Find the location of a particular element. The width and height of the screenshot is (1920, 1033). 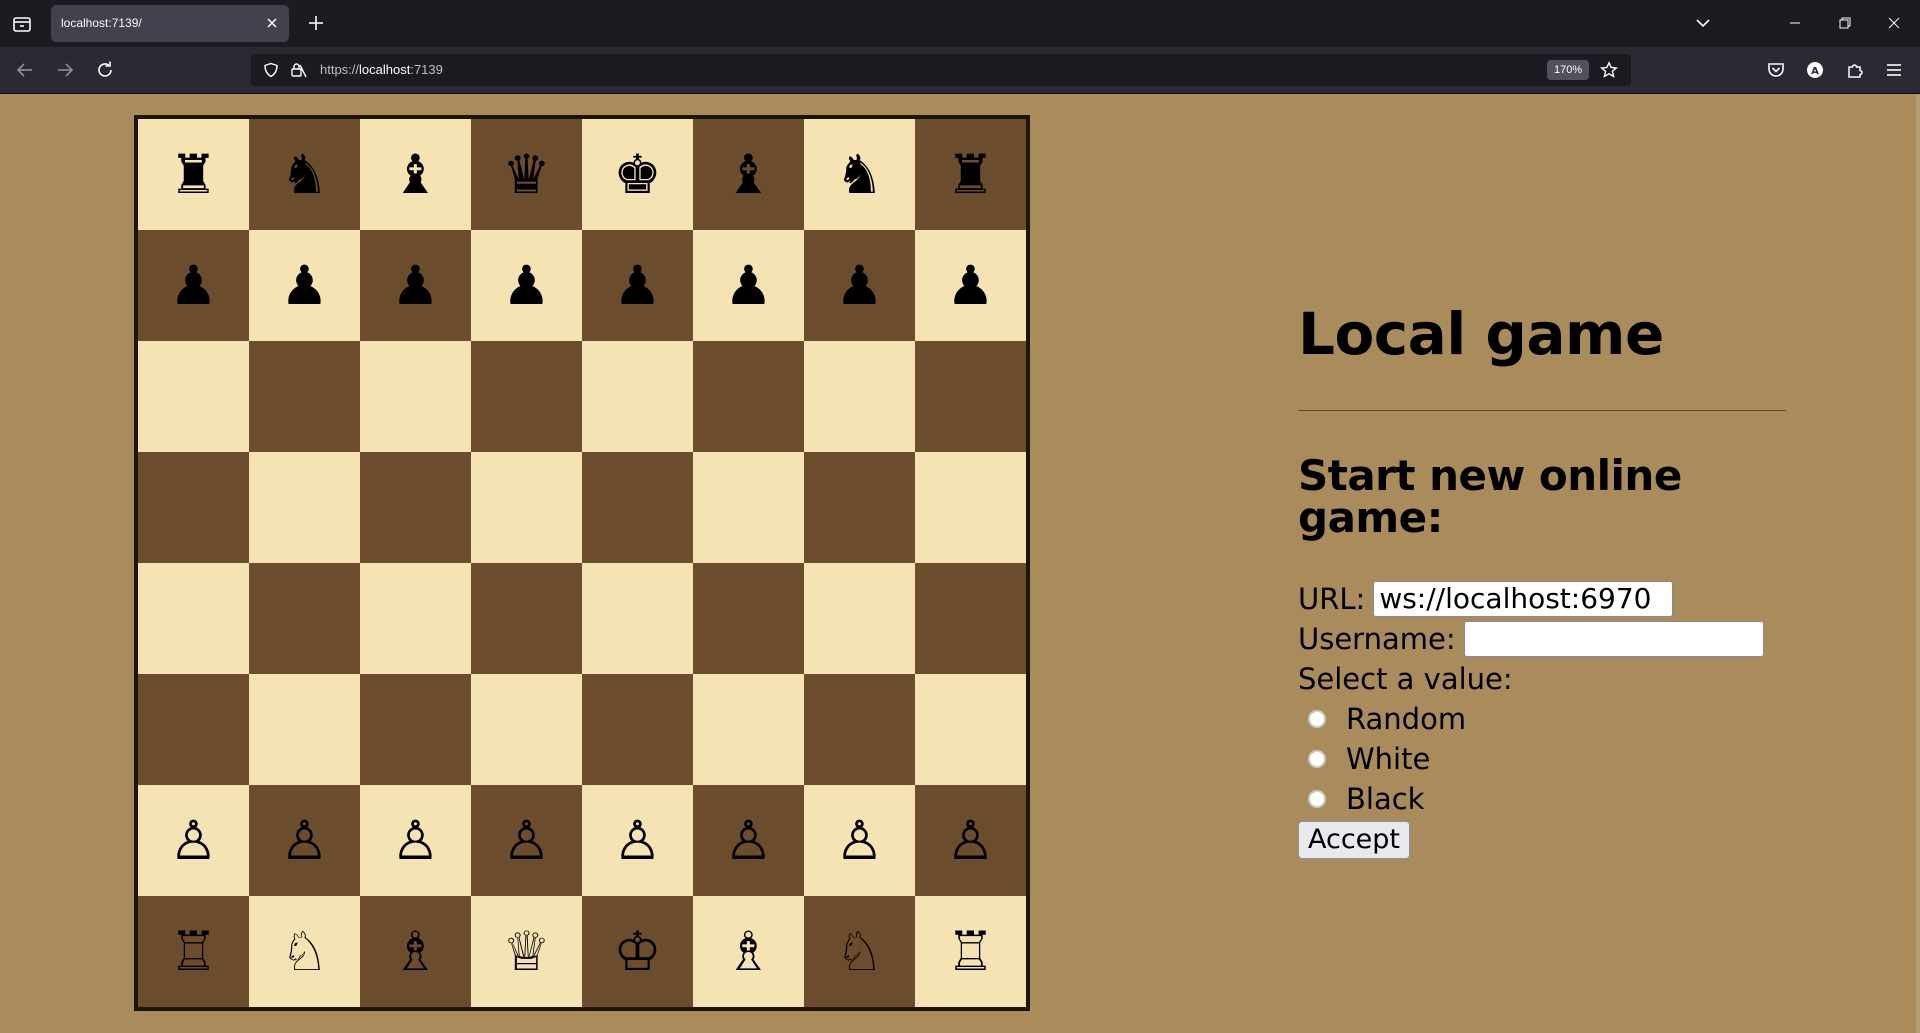

zoom-level-badge: 170% is located at coordinates (1568, 70).